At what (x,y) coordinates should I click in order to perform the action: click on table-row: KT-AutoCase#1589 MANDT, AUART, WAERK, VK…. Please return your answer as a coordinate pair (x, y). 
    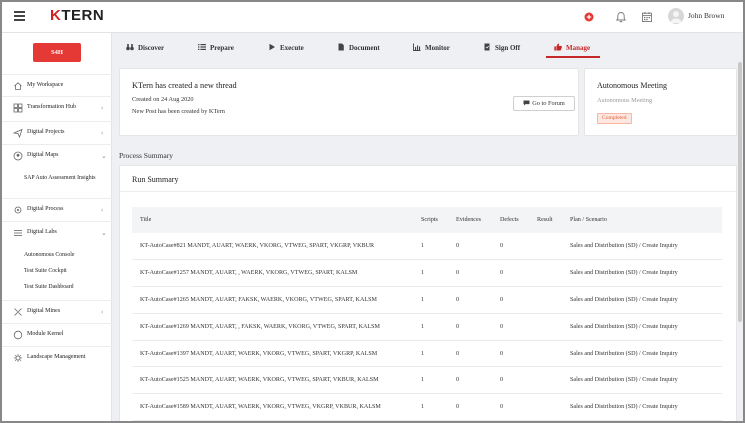
    Looking at the image, I should click on (427, 407).